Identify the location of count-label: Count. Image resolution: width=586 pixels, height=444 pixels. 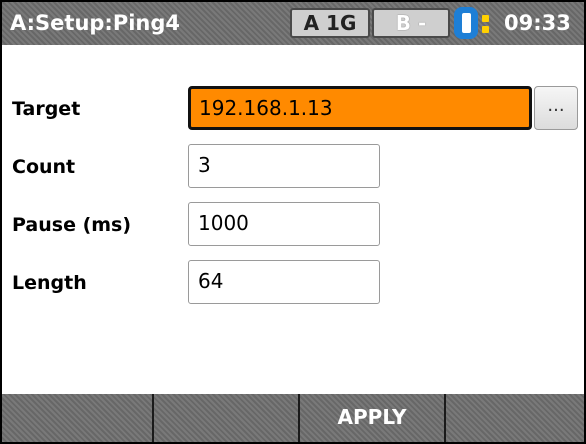
(44, 167).